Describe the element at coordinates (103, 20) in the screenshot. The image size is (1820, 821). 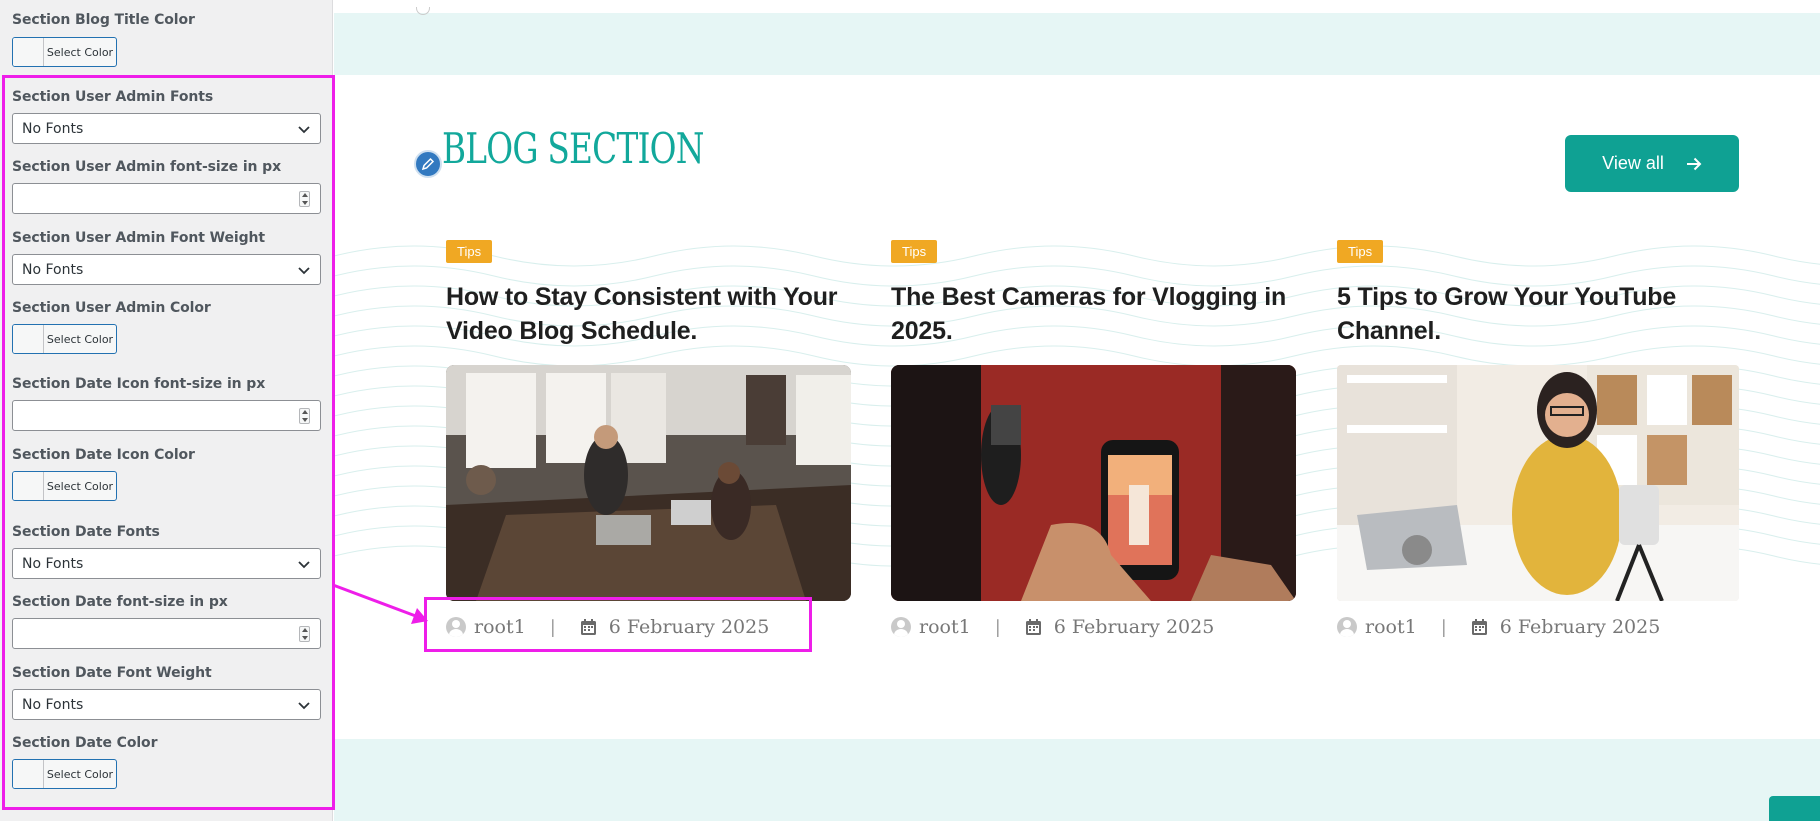
I see `field-label-blog-title-color: Section Blog Title Color` at that location.